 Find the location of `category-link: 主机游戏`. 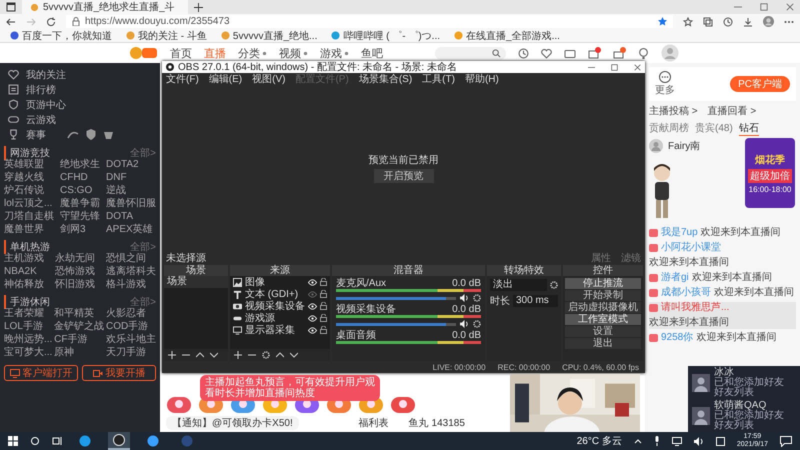

category-link: 主机游戏 is located at coordinates (24, 259).